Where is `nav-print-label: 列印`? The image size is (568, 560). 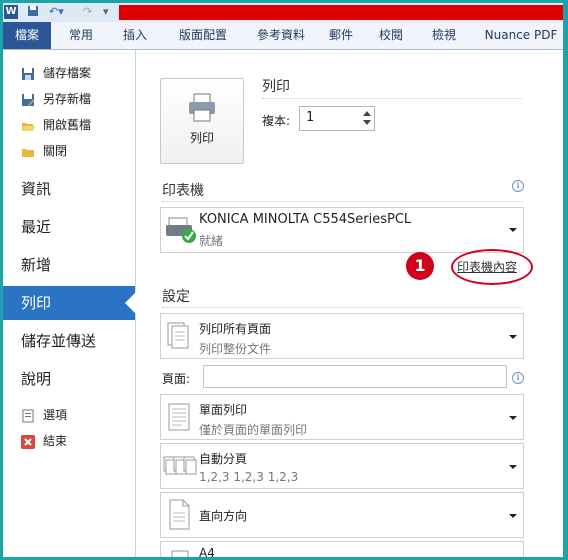
nav-print-label: 列印 is located at coordinates (36, 303).